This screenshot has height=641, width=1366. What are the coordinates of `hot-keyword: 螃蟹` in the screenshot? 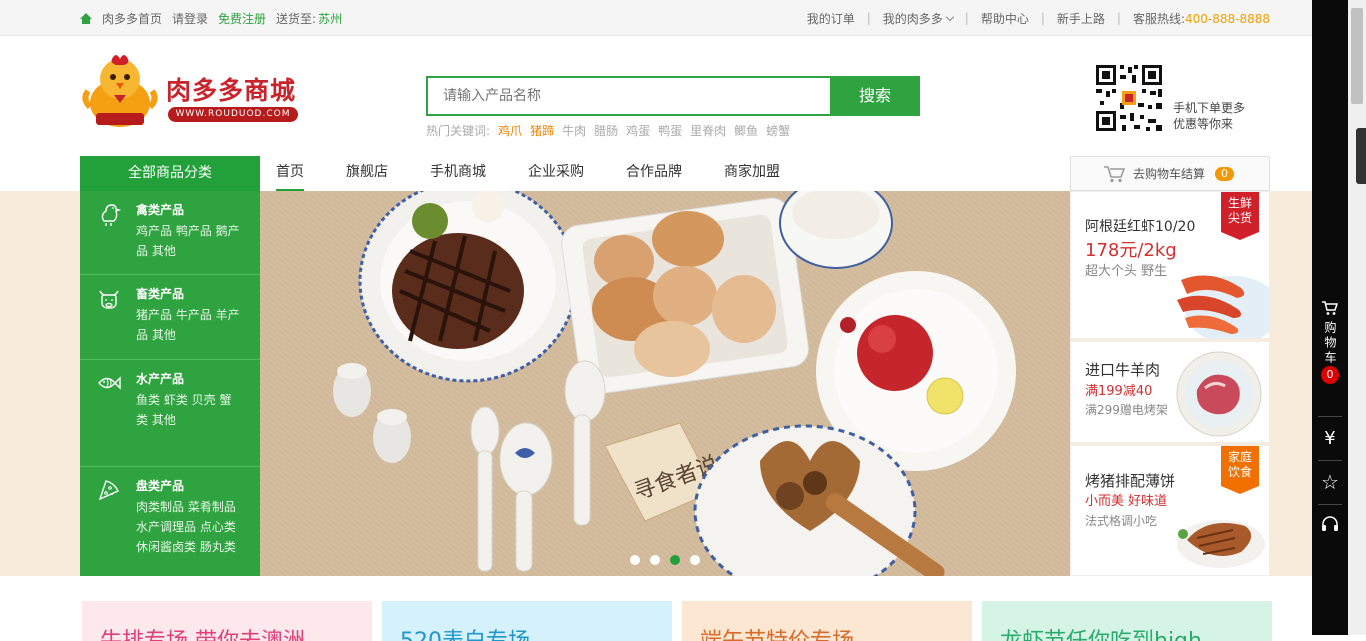 It's located at (778, 130).